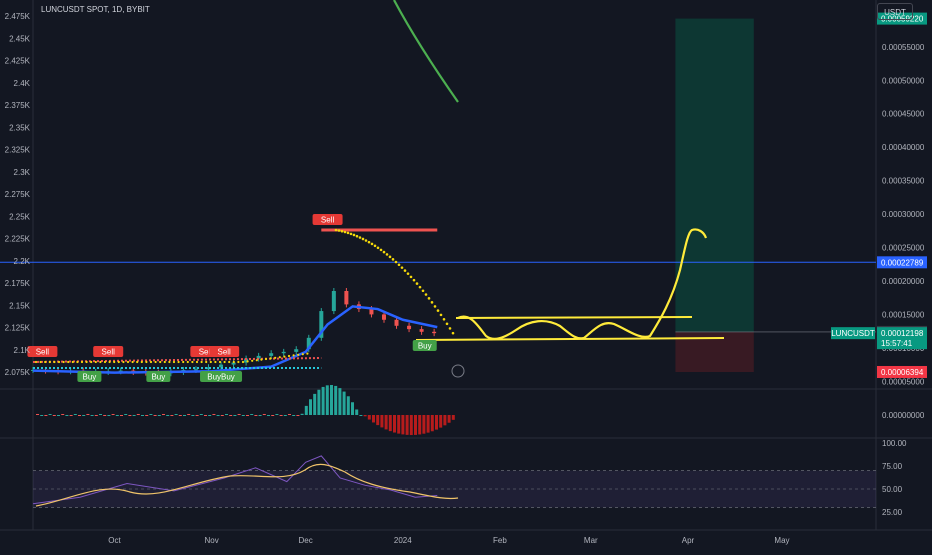  Describe the element at coordinates (902, 333) in the screenshot. I see `last-price-text: 0.00012198` at that location.